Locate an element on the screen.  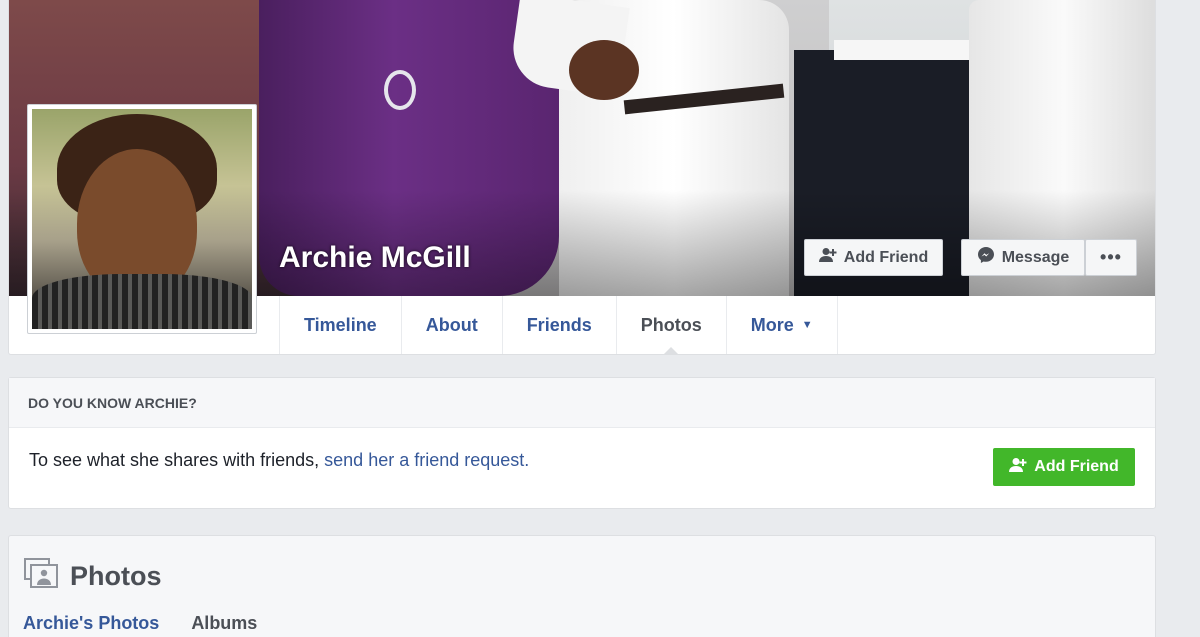
avatar-shirt is located at coordinates (142, 301).